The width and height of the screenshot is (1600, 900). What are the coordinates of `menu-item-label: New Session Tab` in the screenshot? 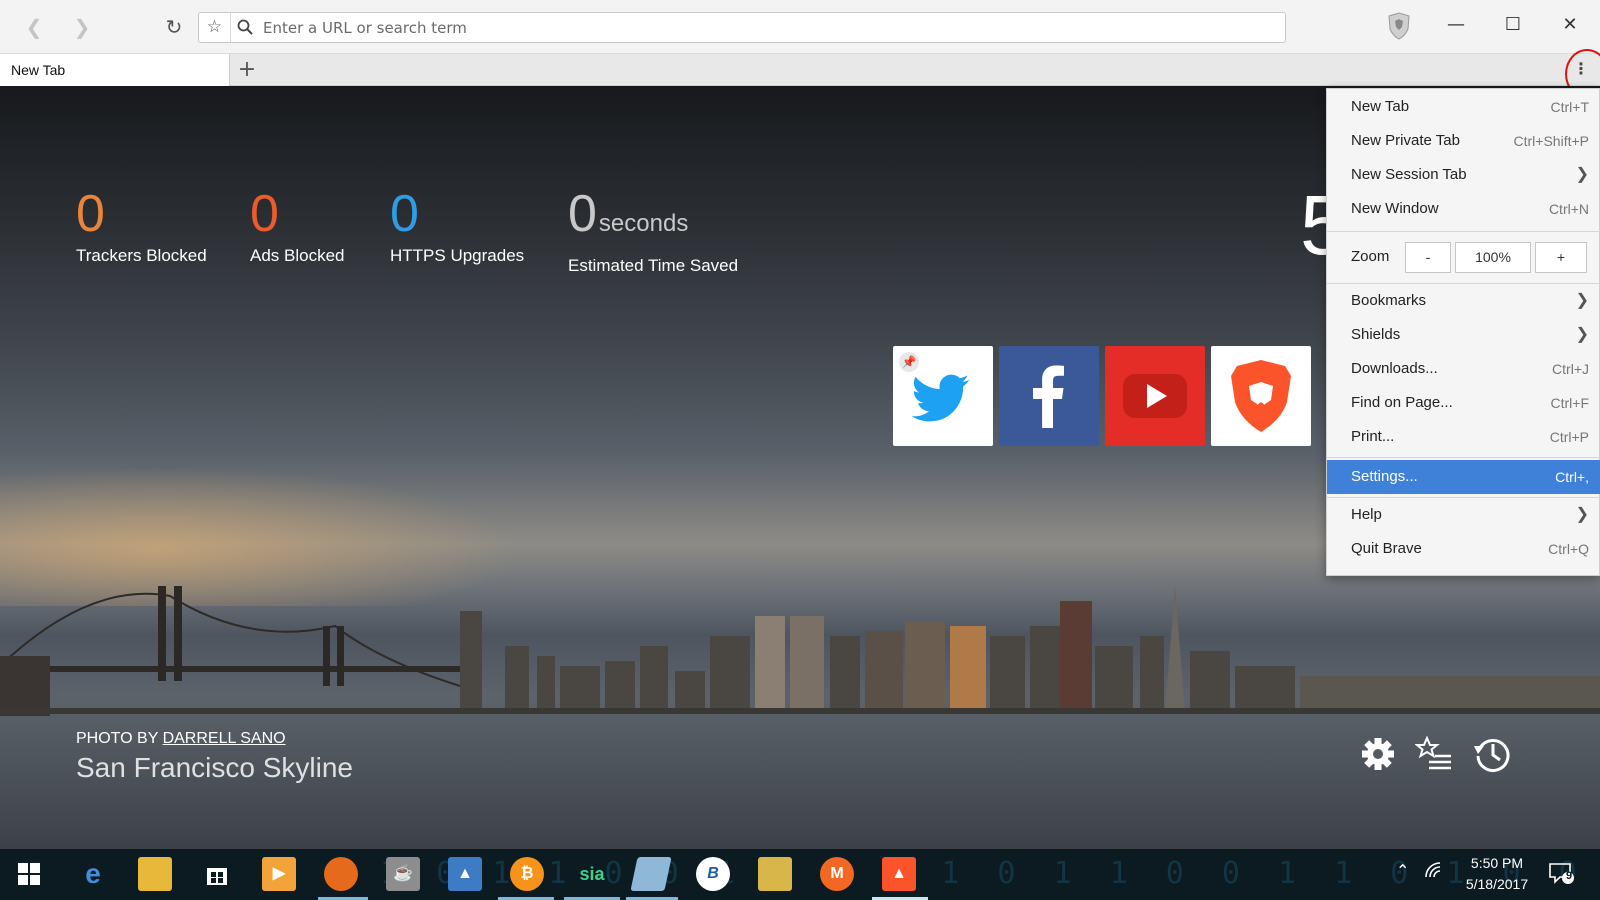 It's located at (1409, 174).